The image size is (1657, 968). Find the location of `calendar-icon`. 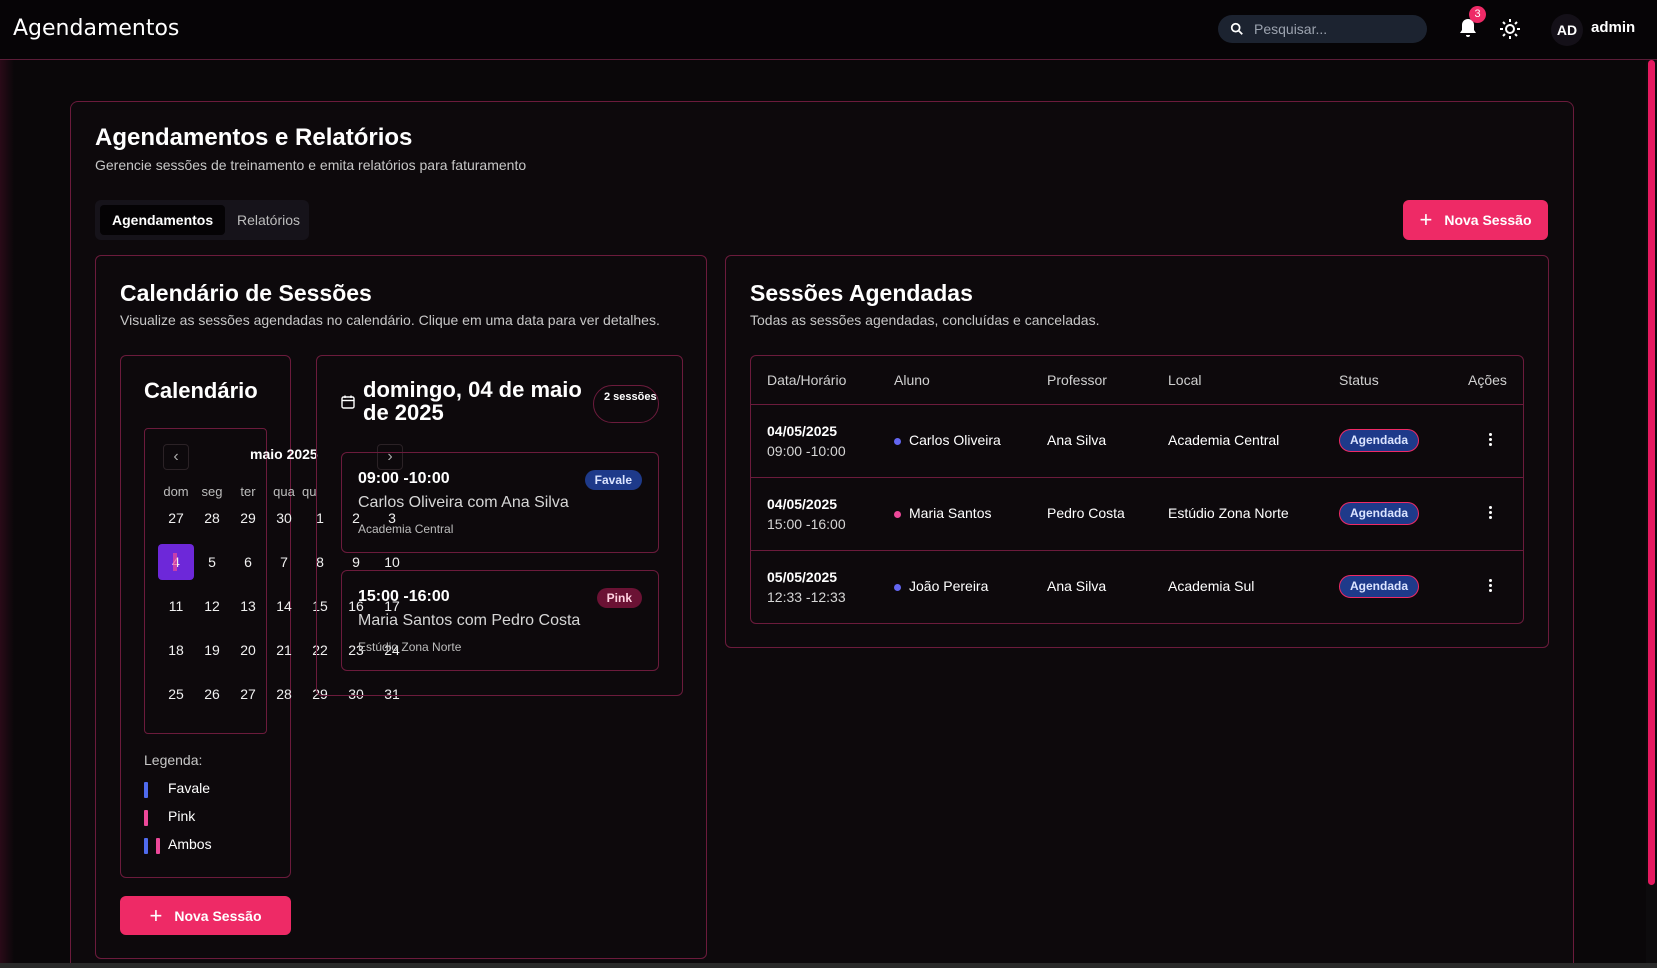

calendar-icon is located at coordinates (348, 402).